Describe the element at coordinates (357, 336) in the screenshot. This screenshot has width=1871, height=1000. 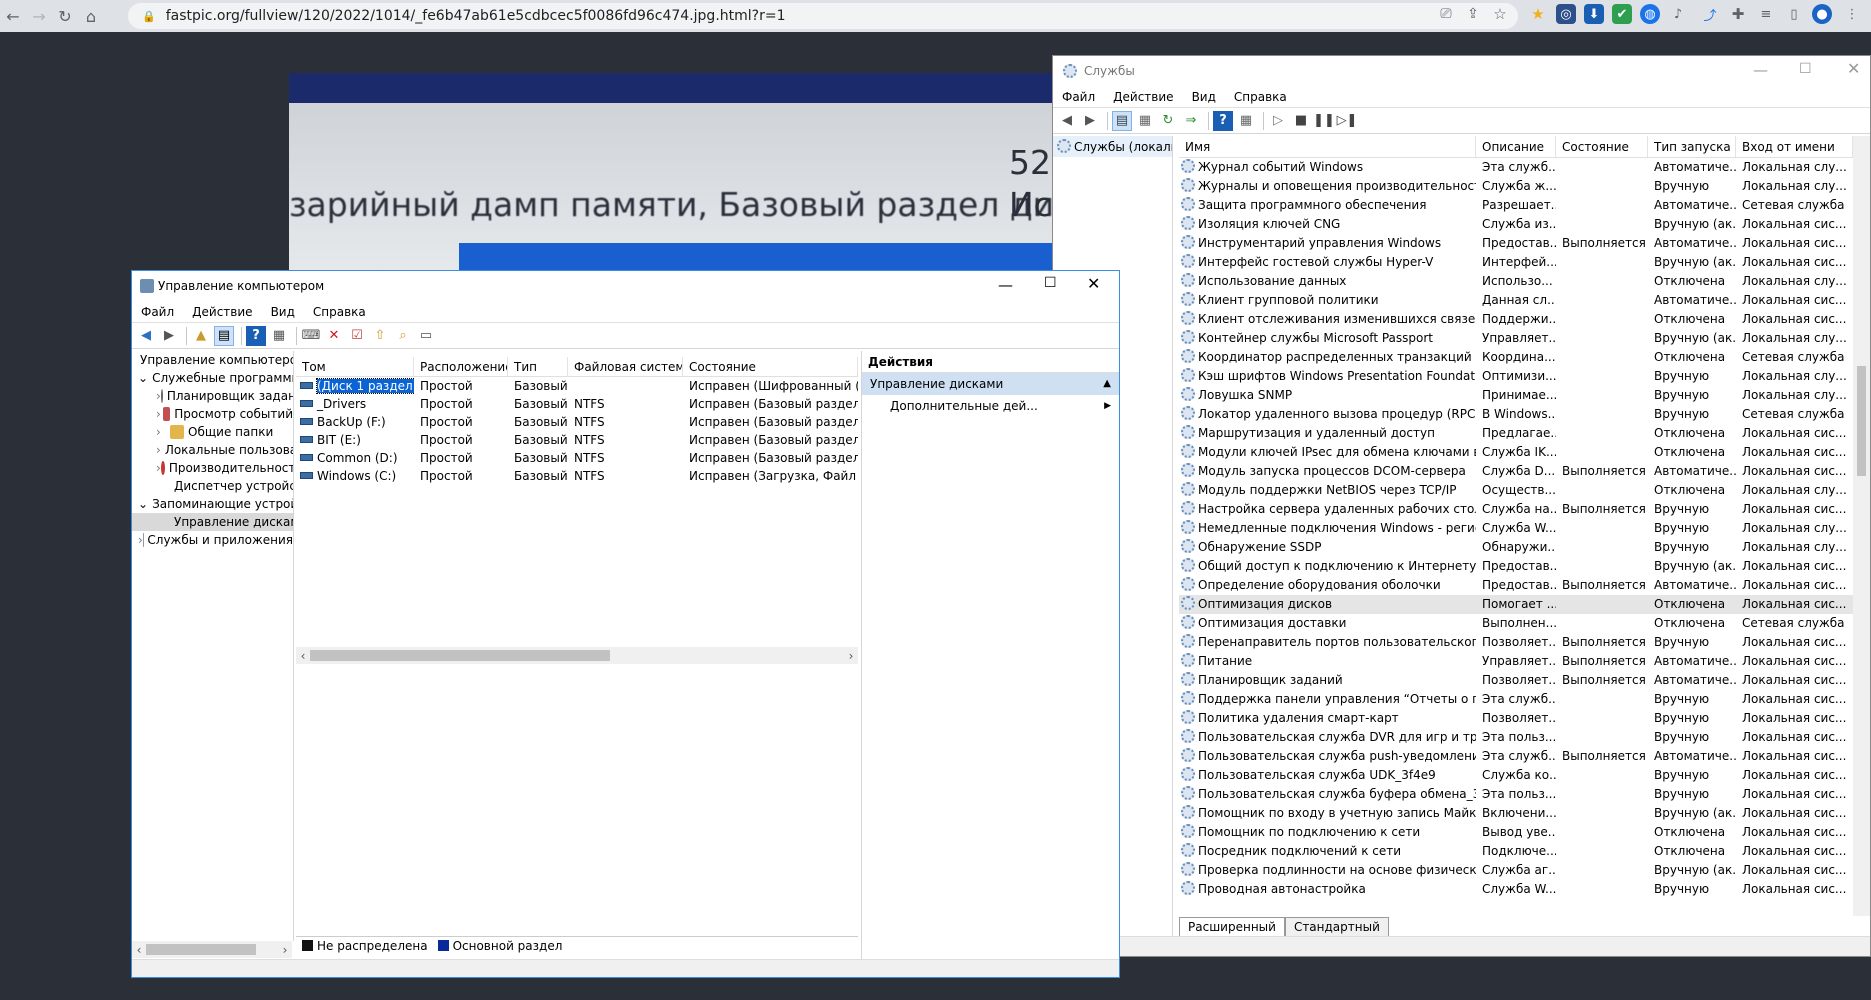
I see `check-icon: ☑` at that location.